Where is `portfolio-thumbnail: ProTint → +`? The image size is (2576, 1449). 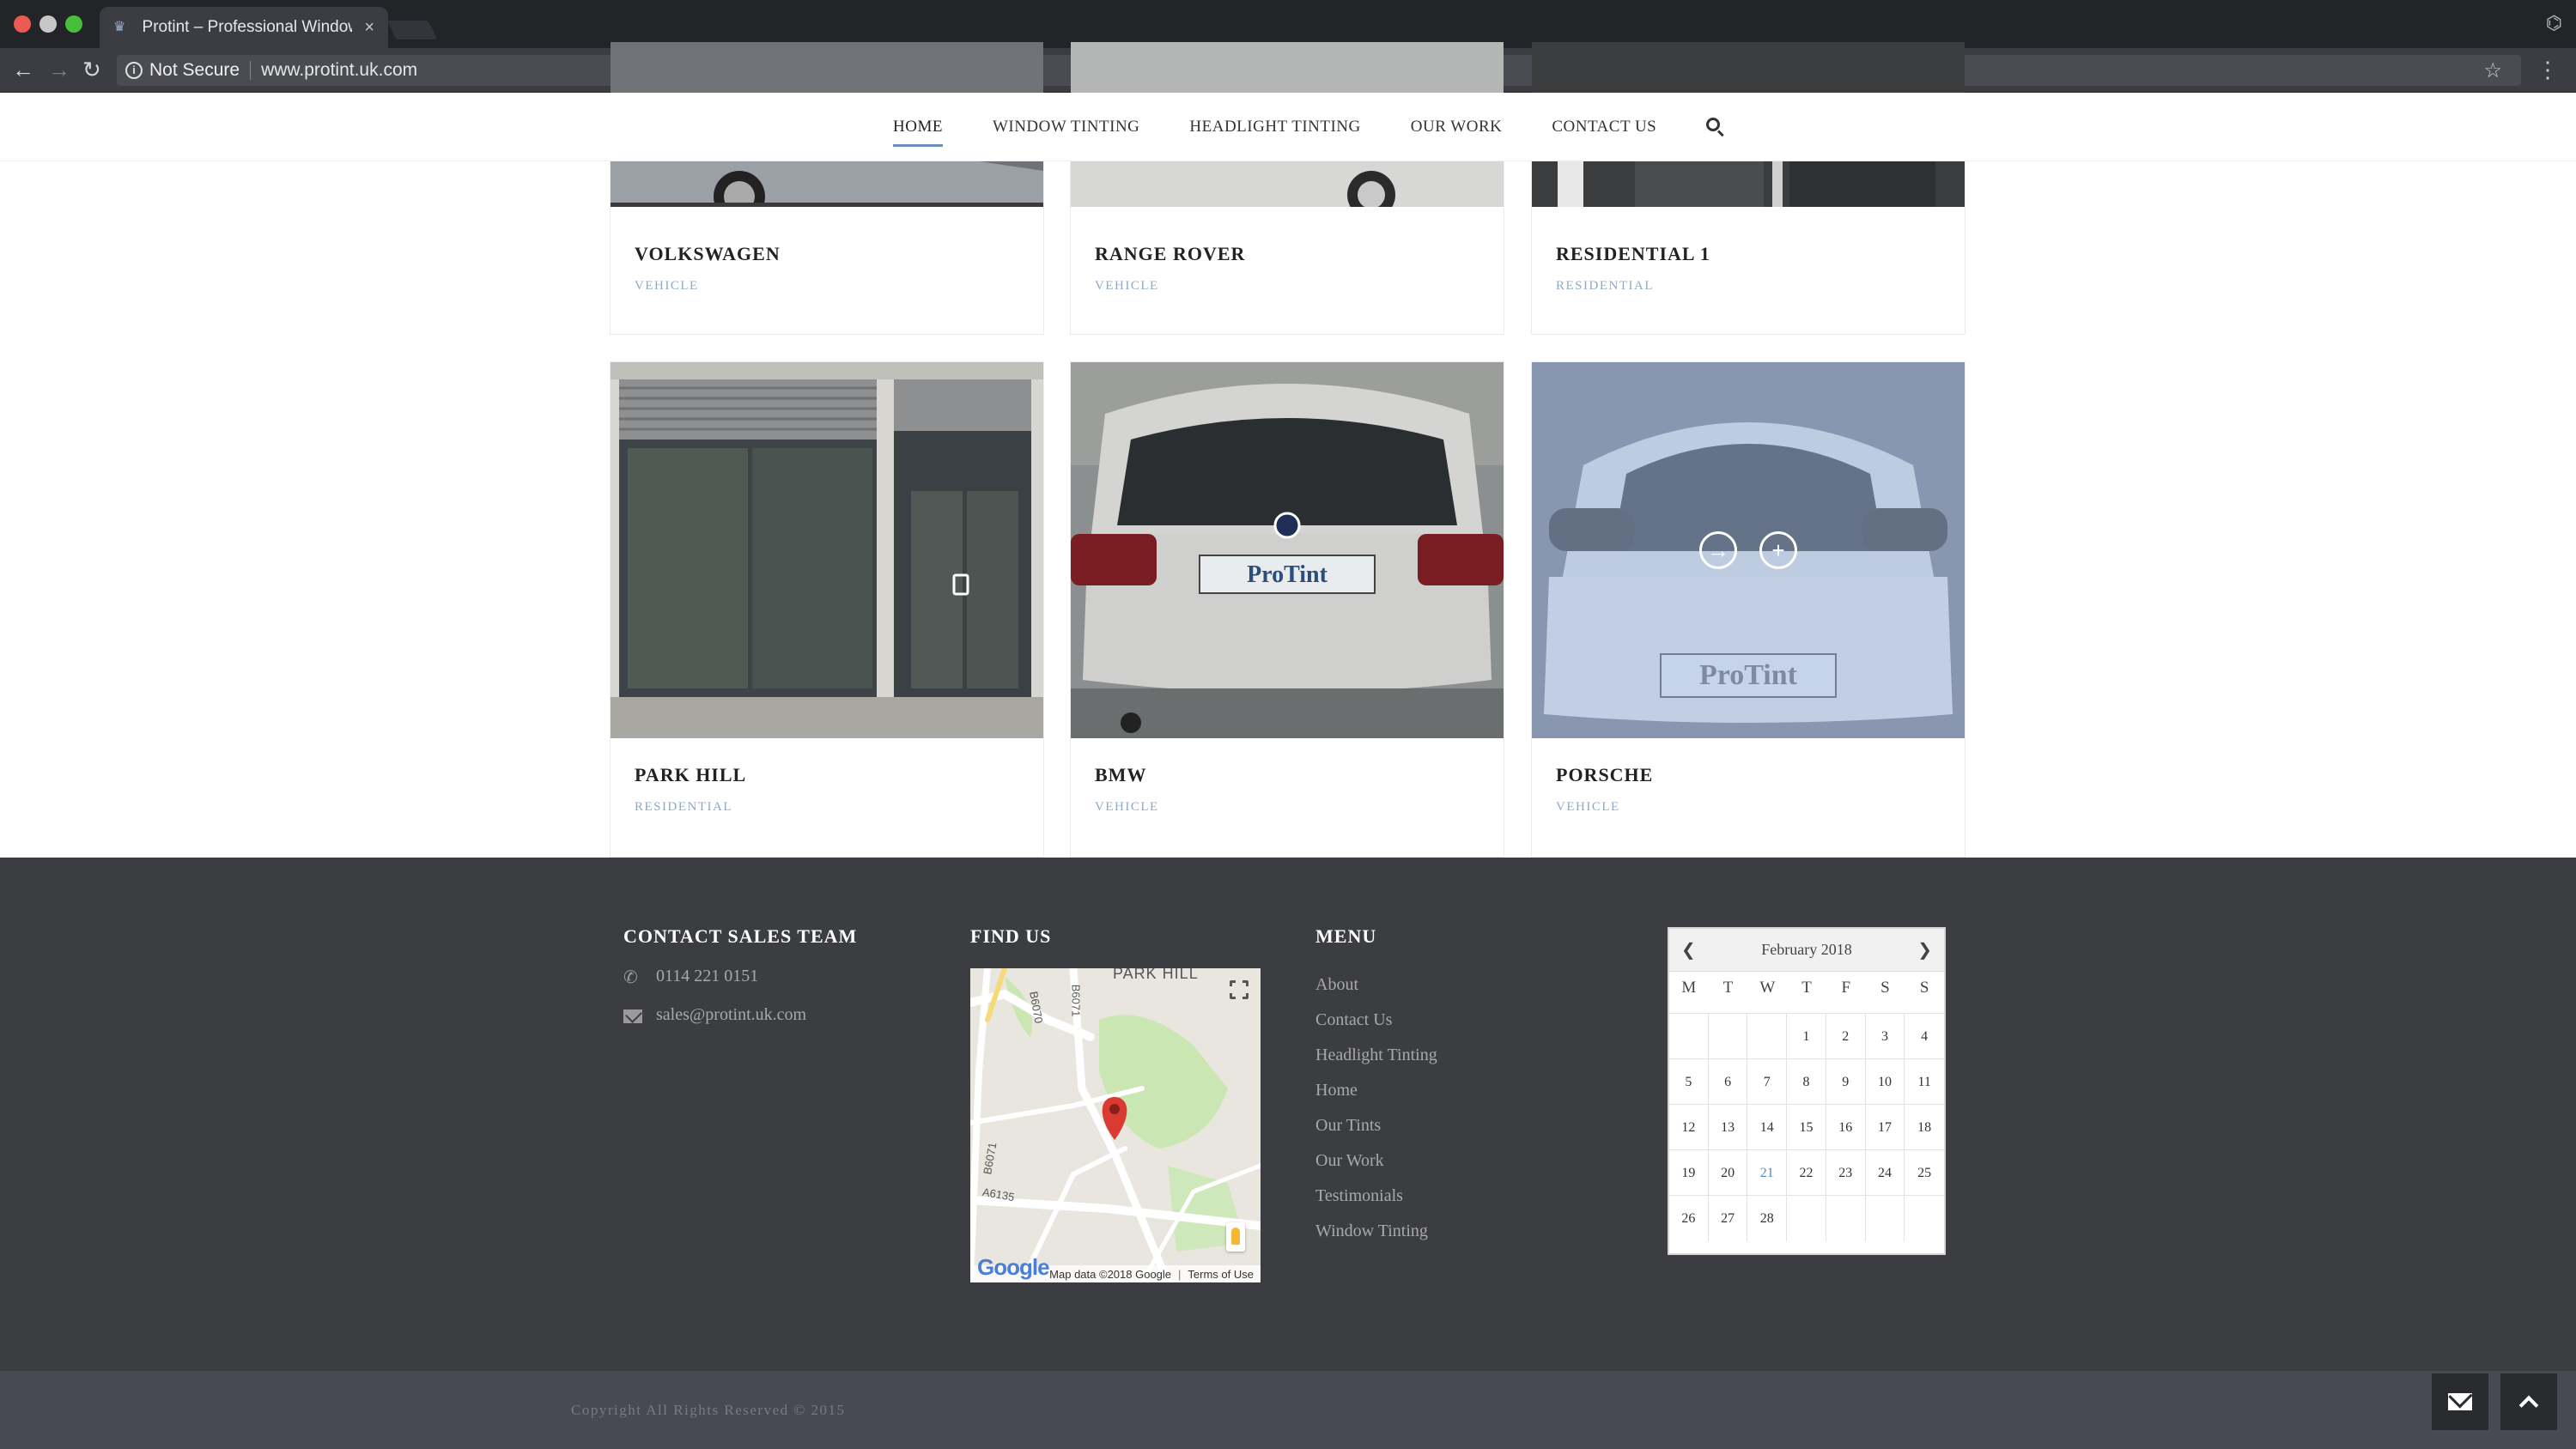
portfolio-thumbnail: ProTint → + is located at coordinates (1748, 550).